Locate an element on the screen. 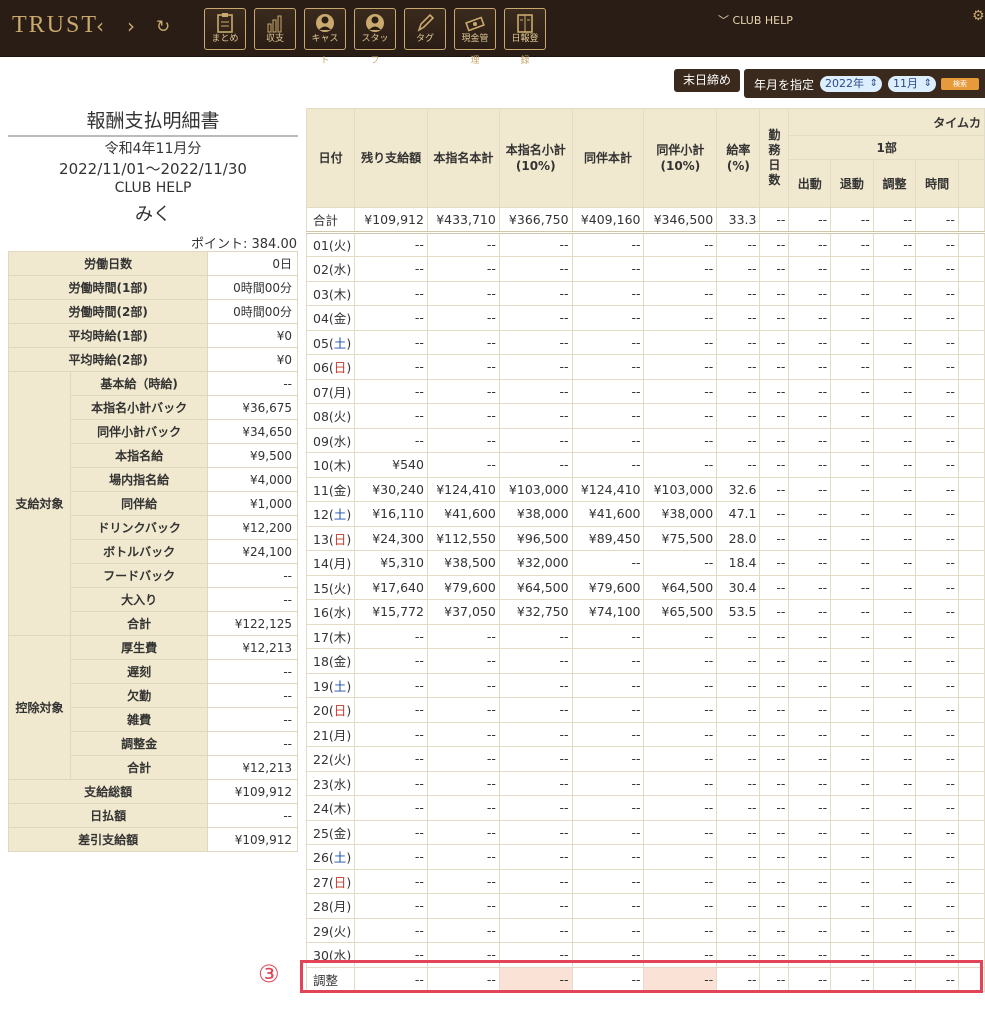  book-icon is located at coordinates (525, 23).